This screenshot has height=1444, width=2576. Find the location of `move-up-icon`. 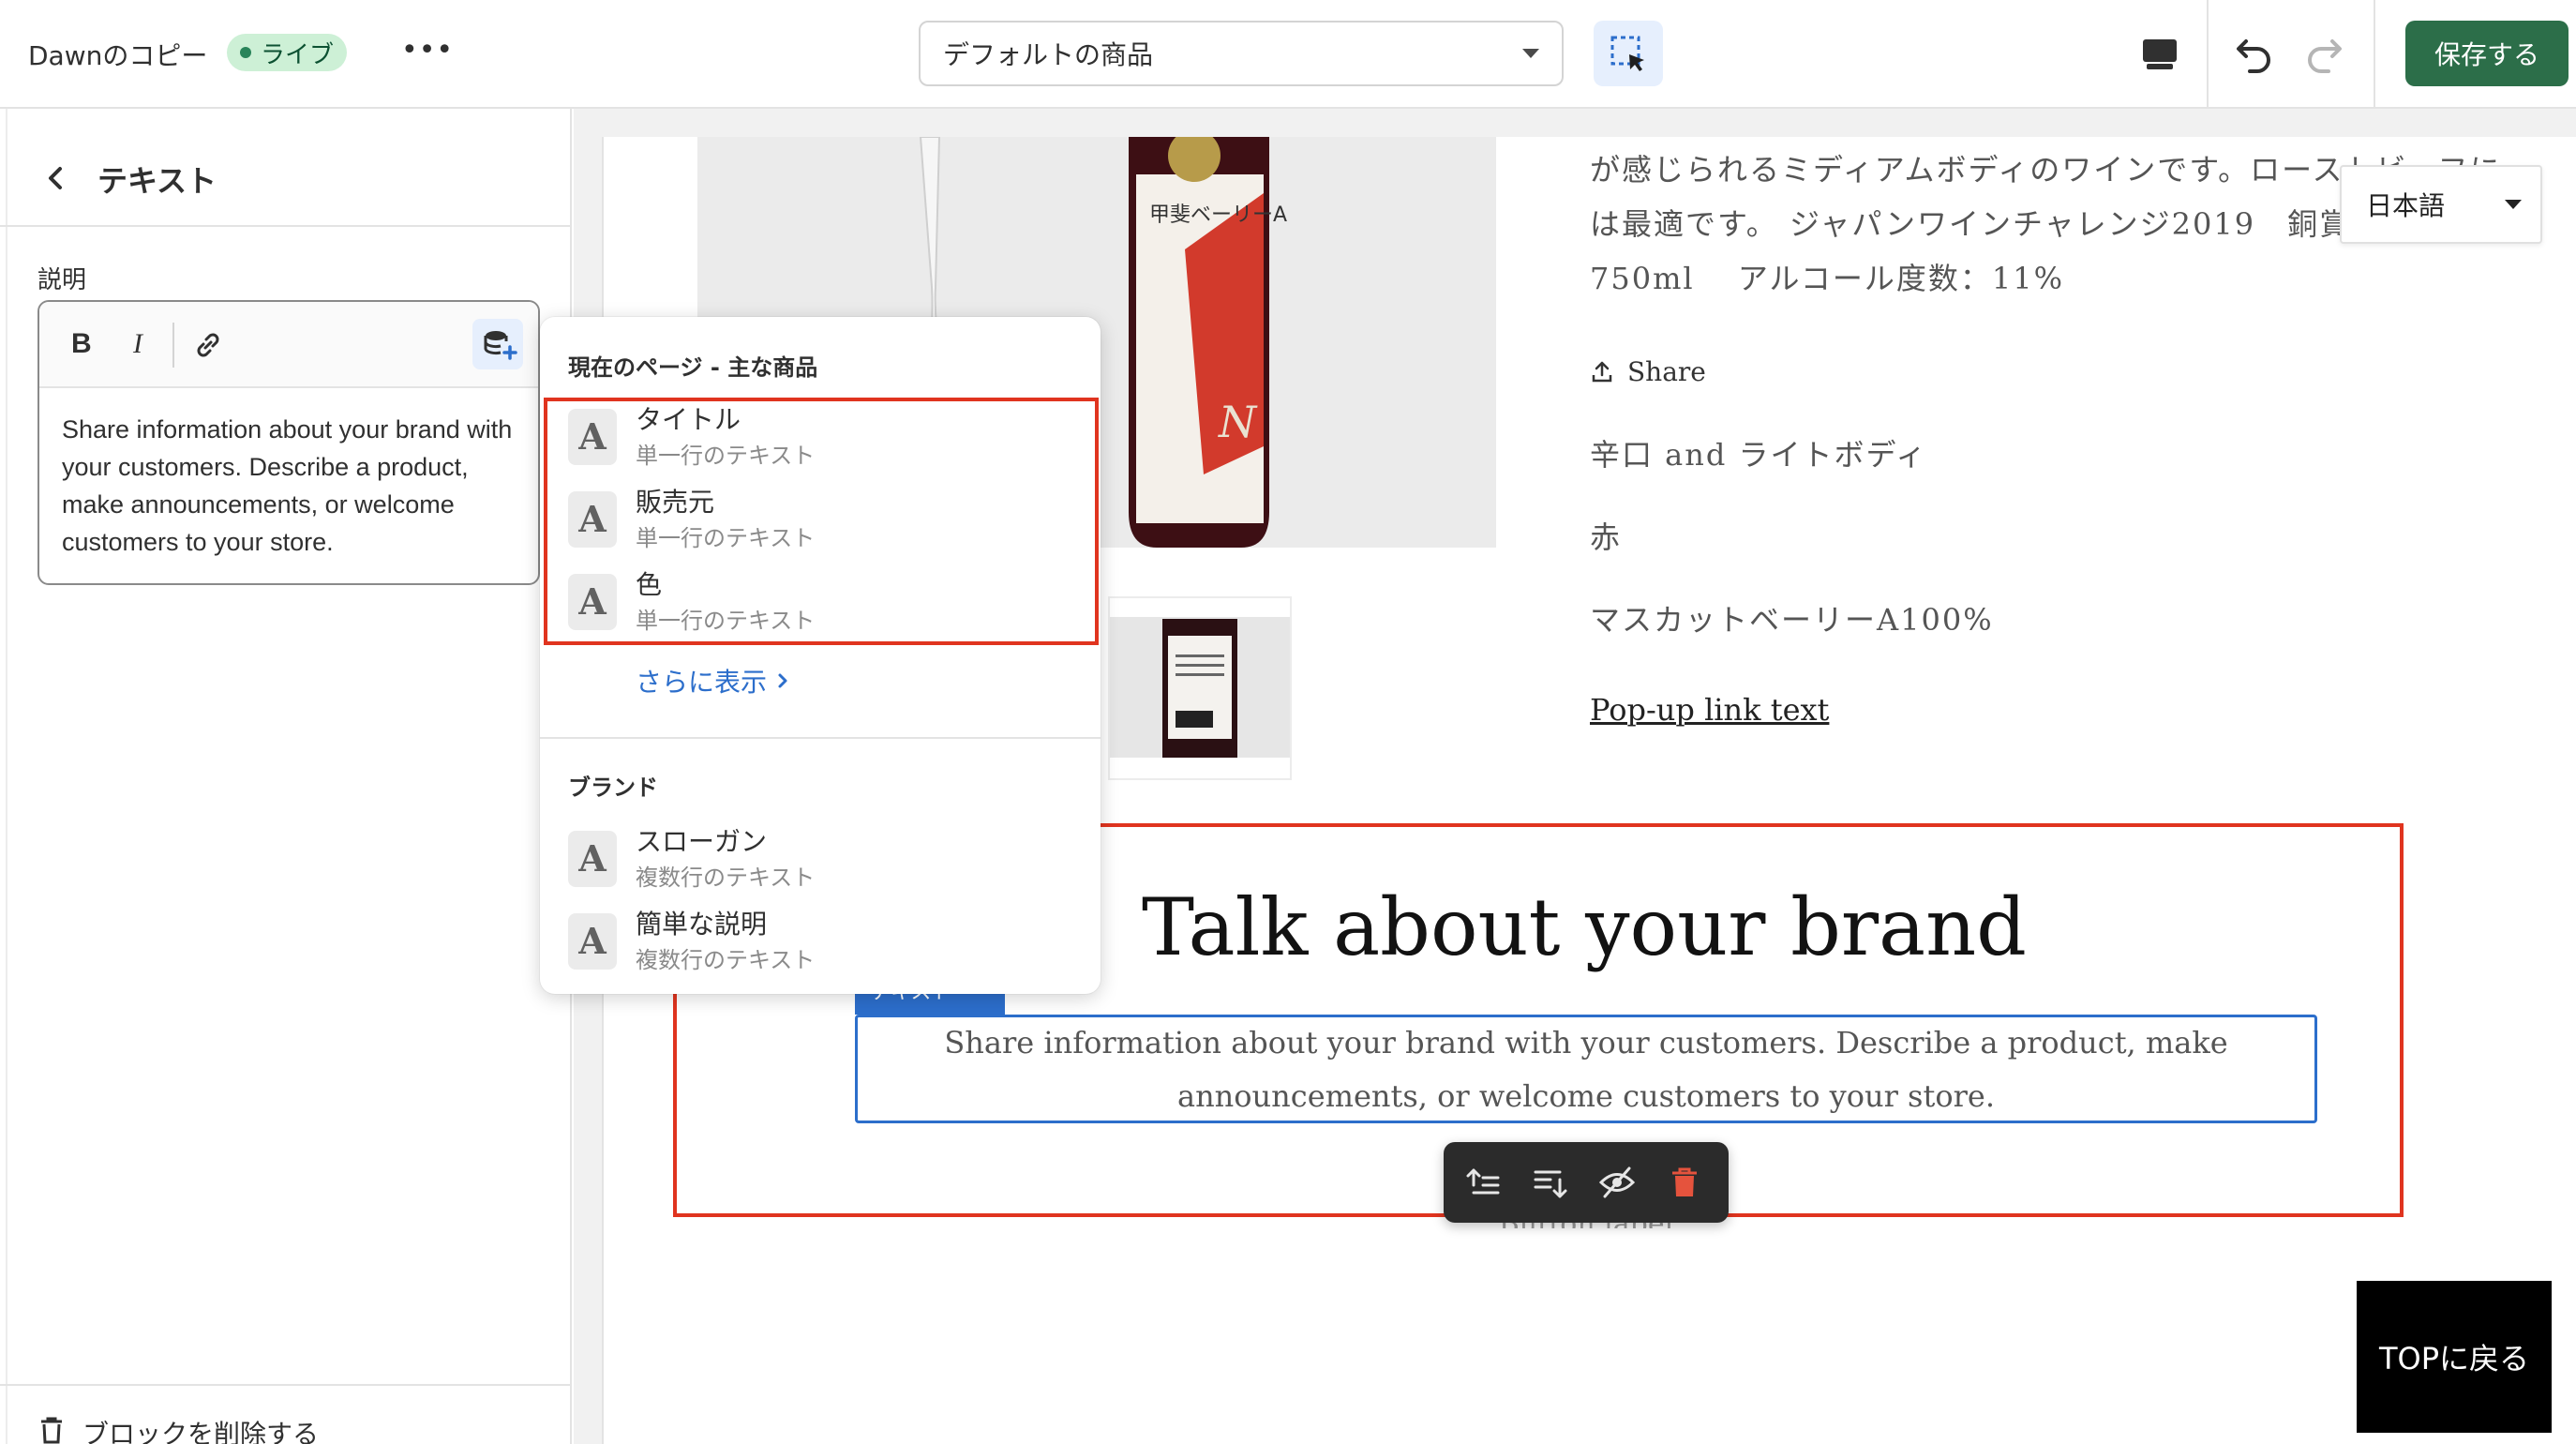

move-up-icon is located at coordinates (1483, 1181).